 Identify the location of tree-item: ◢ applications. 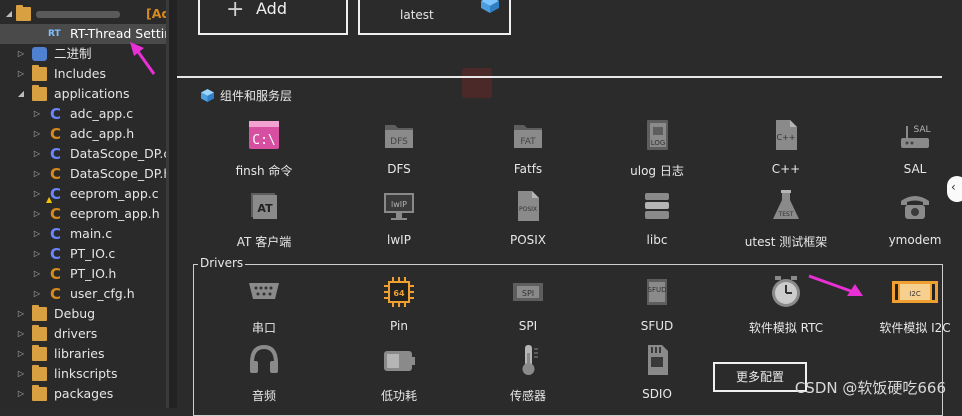
(83, 94).